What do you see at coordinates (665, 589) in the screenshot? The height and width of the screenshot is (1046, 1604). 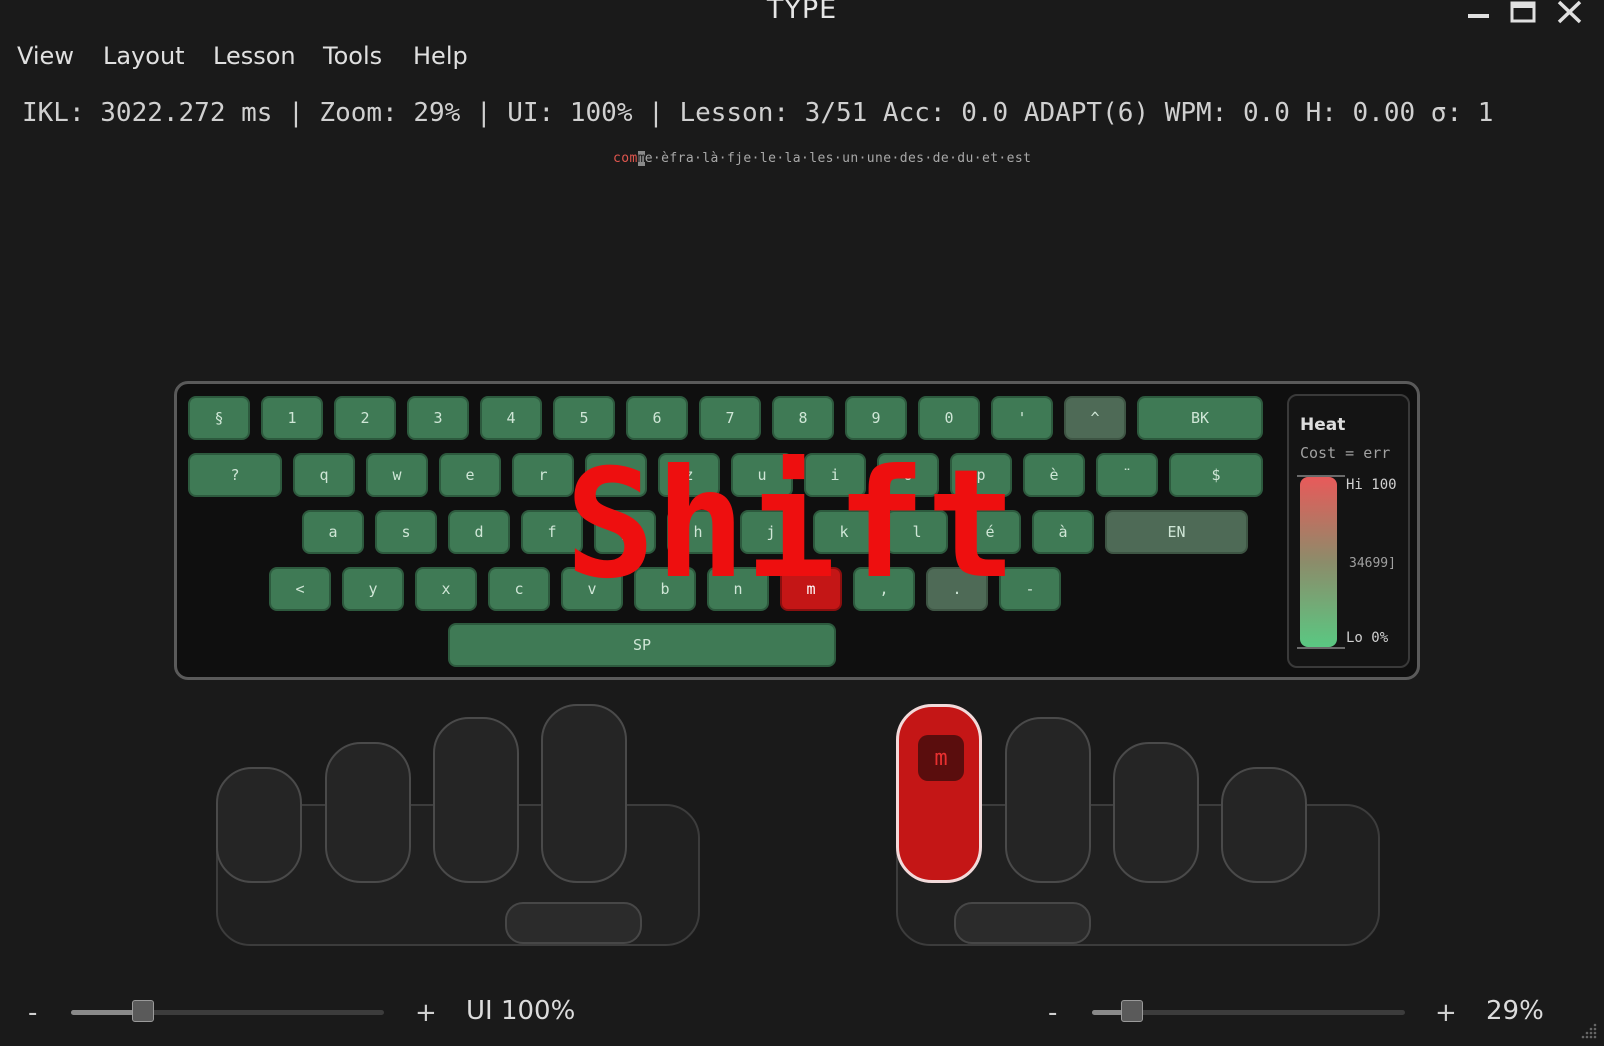 I see `key-b: b` at bounding box center [665, 589].